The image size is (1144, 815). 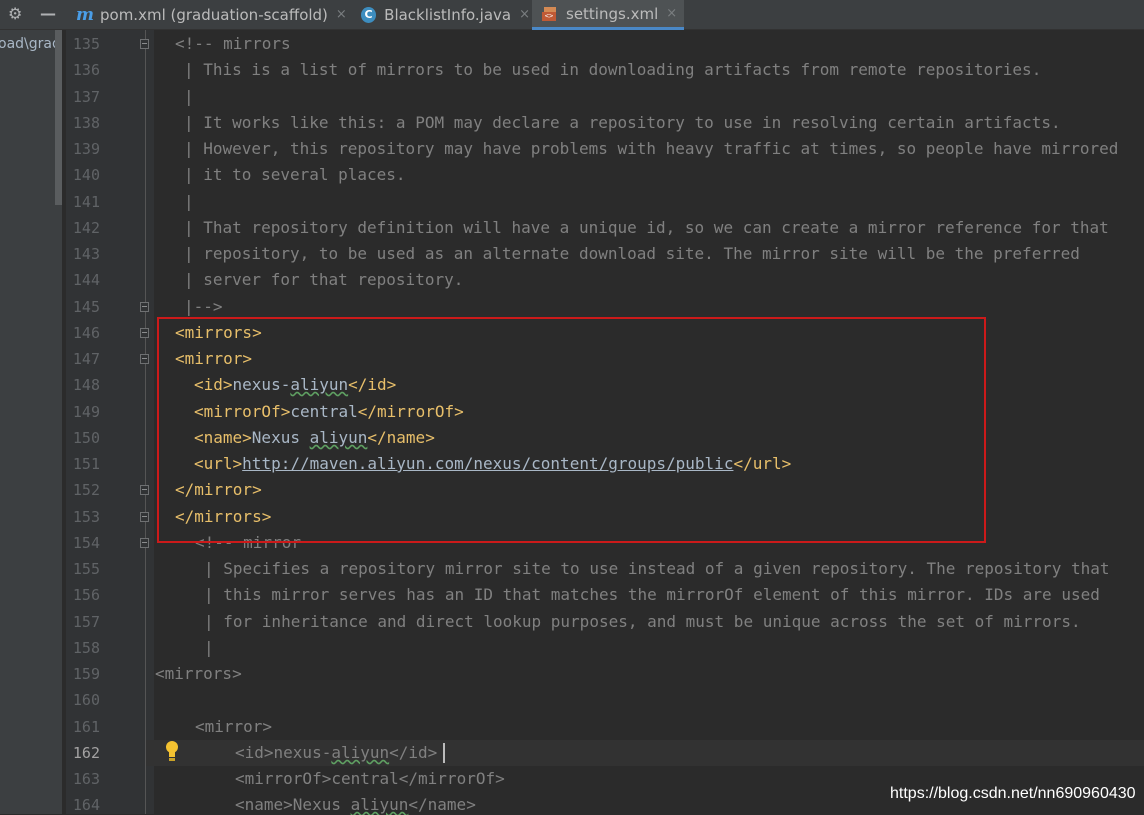 What do you see at coordinates (442, 804) in the screenshot?
I see `xml-tag: </name>` at bounding box center [442, 804].